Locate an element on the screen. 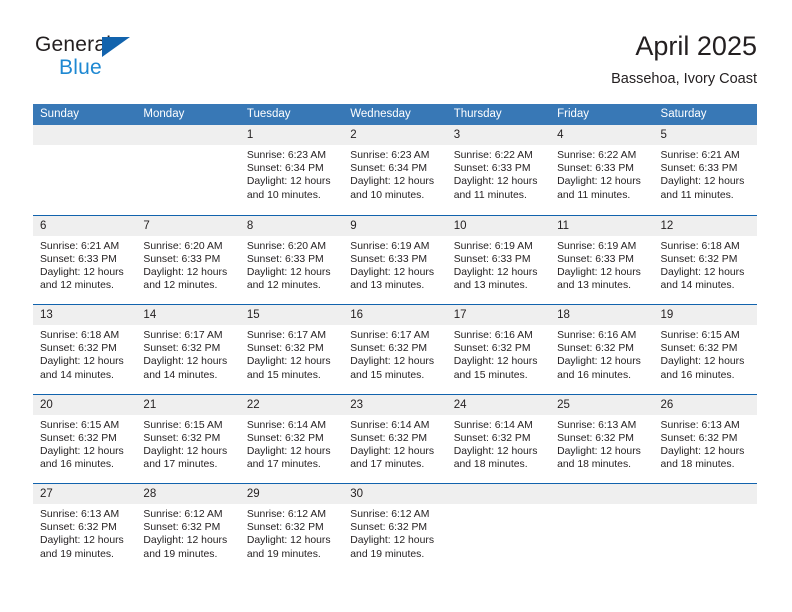 The width and height of the screenshot is (792, 612). sunset-line: Sunset: 6:34 PM is located at coordinates (389, 169).